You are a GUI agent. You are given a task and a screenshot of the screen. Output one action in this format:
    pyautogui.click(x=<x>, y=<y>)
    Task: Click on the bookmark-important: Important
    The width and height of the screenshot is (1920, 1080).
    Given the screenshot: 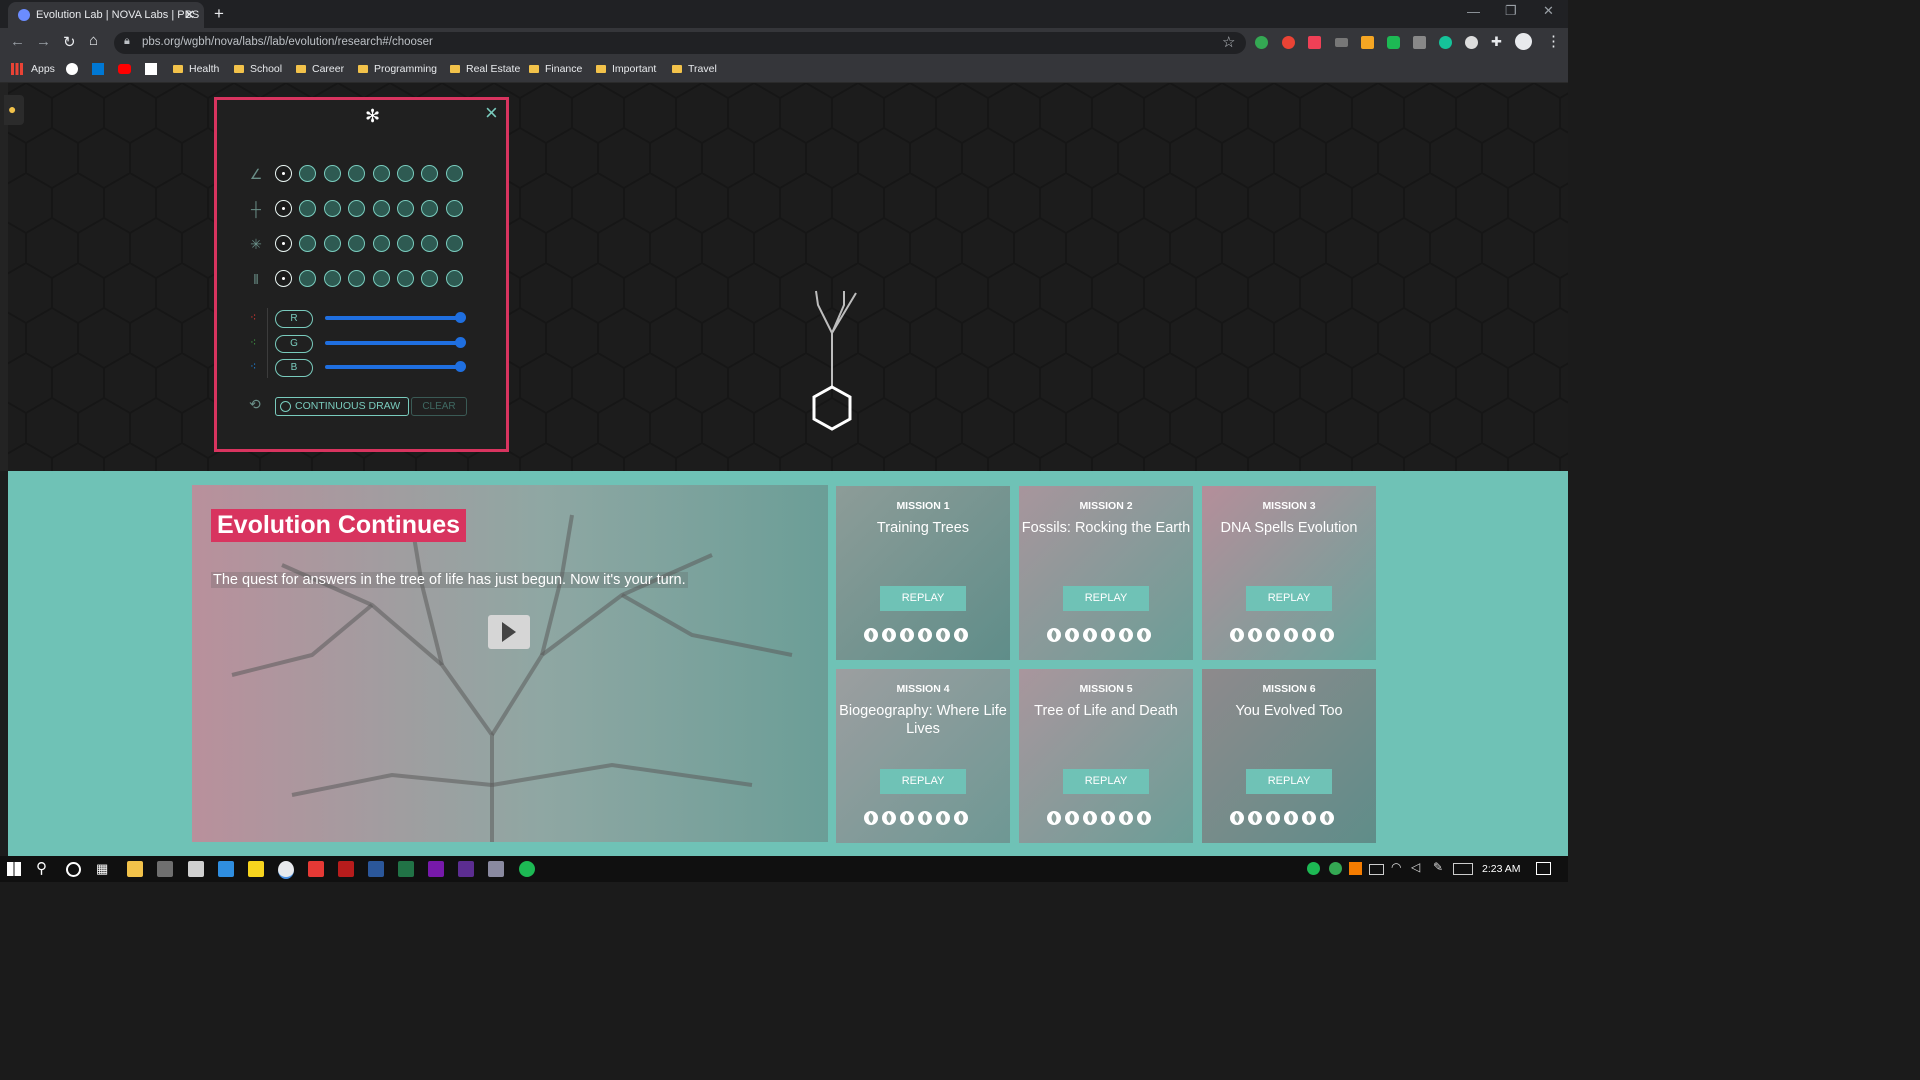 What is the action you would take?
    pyautogui.click(x=626, y=69)
    